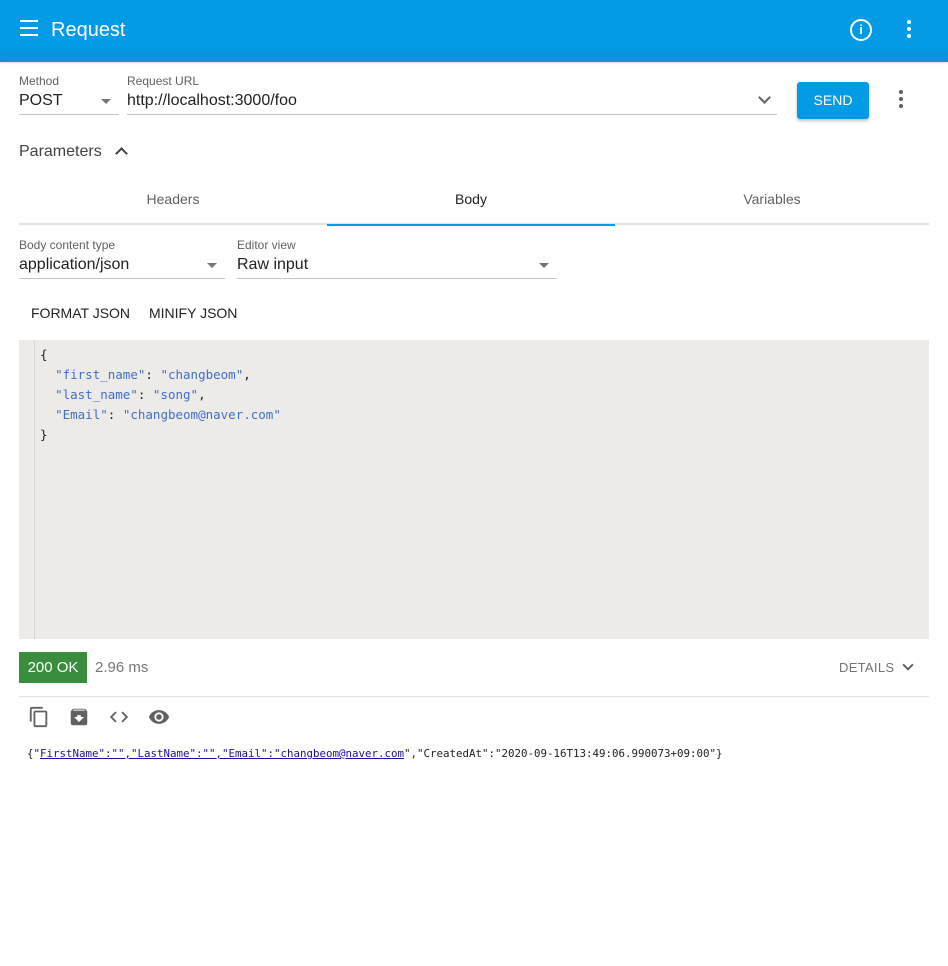  I want to click on details-label: DETAILS, so click(867, 667).